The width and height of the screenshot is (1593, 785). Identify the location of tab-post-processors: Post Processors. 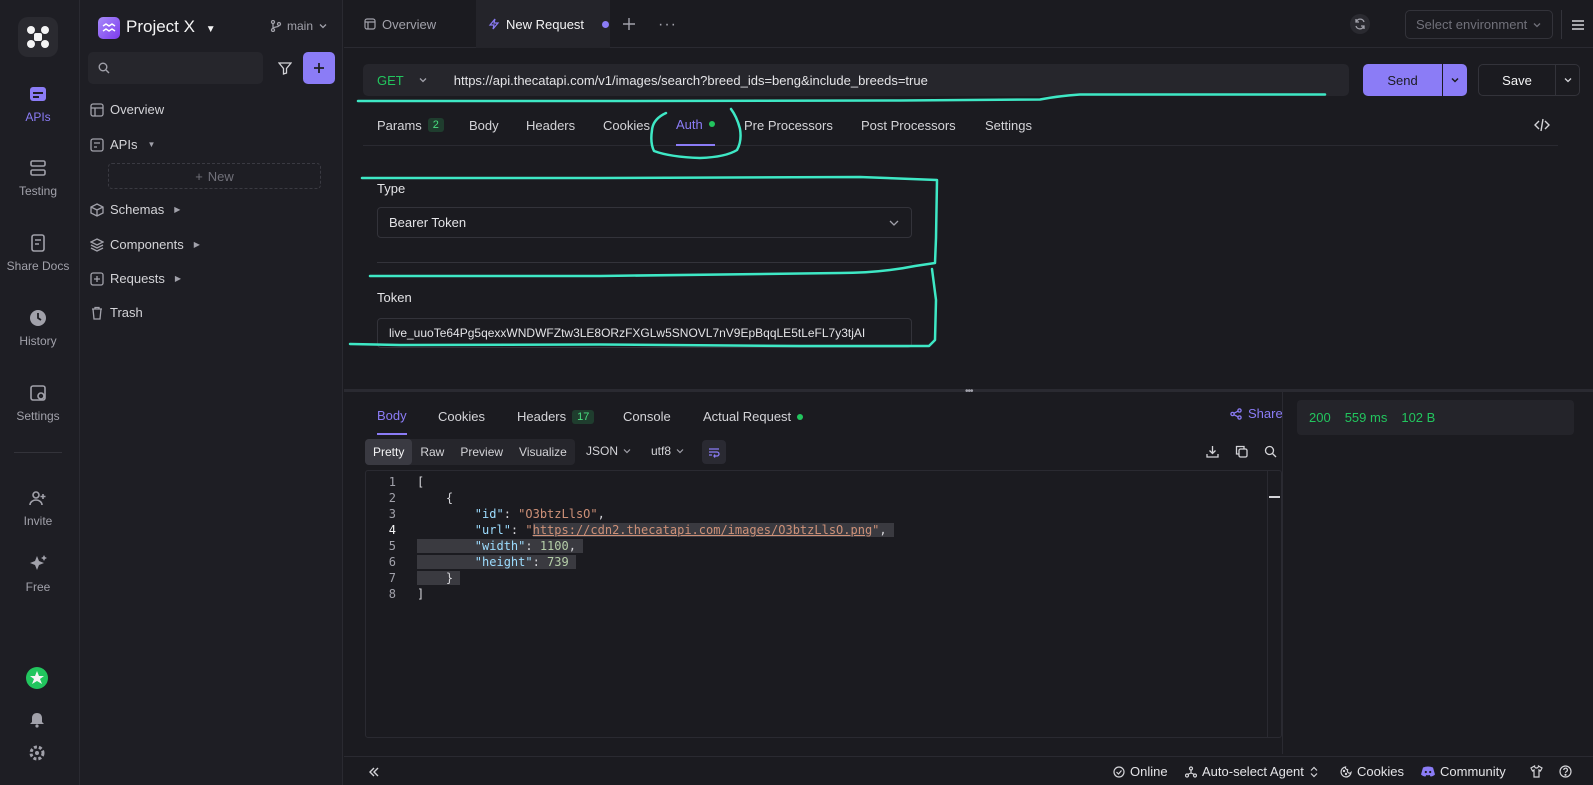
(908, 125).